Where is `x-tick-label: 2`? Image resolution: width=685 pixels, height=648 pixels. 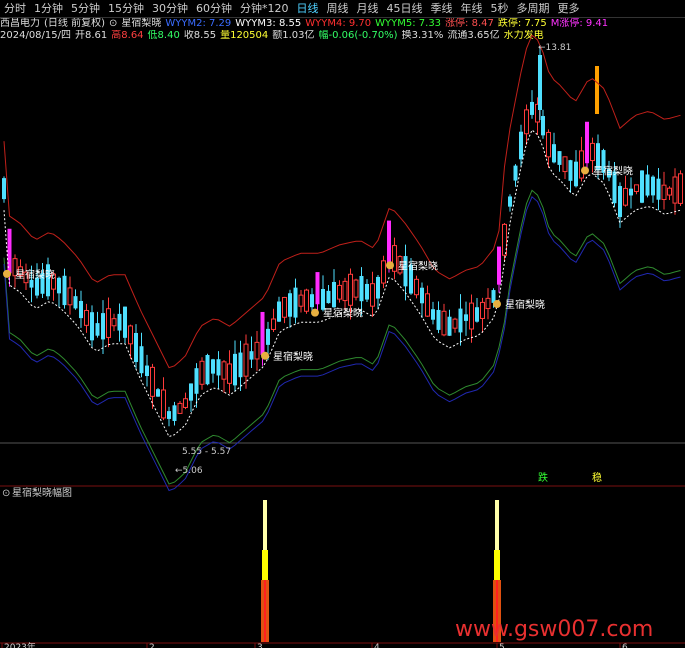 x-tick-label: 2 is located at coordinates (152, 645).